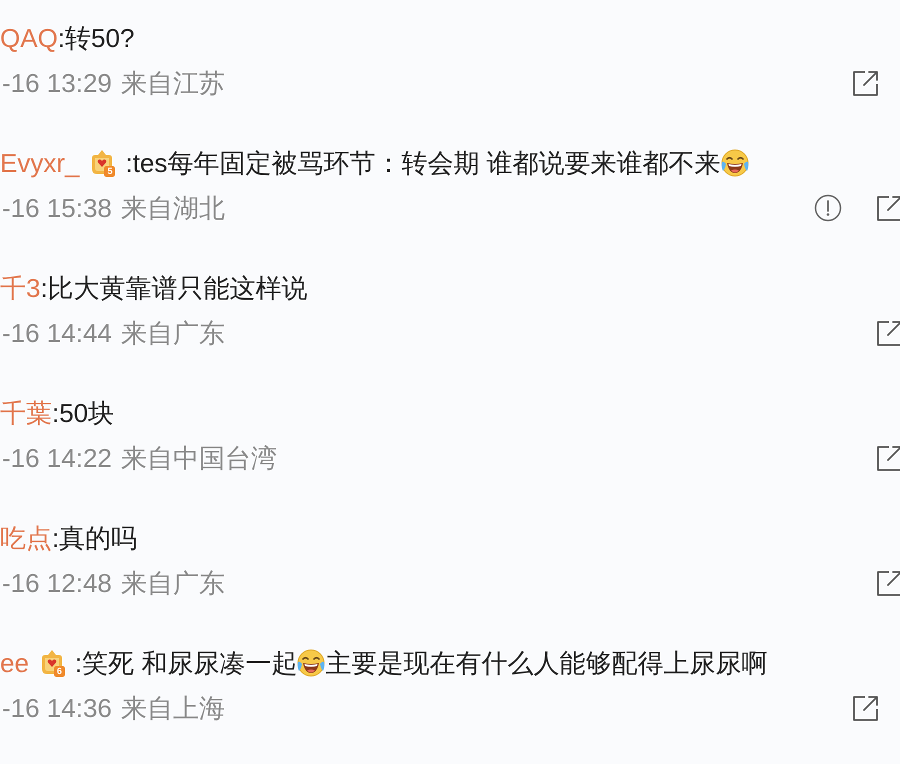 Image resolution: width=900 pixels, height=764 pixels. What do you see at coordinates (186, 663) in the screenshot?
I see `comment-text: :笑死 和尿尿凑一起` at bounding box center [186, 663].